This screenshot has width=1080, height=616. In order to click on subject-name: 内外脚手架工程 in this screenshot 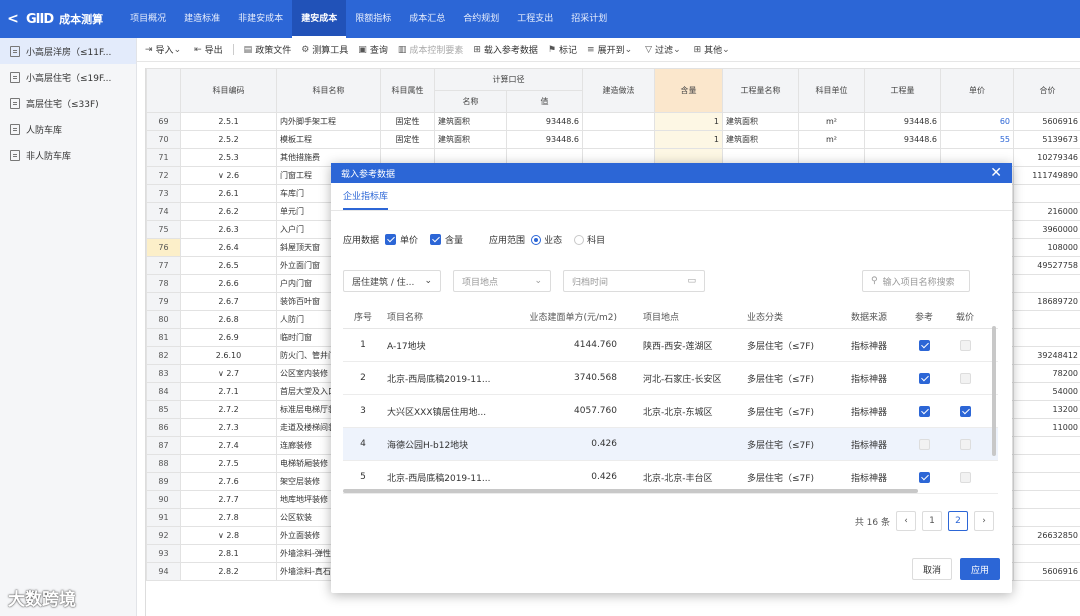, I will do `click(328, 121)`.